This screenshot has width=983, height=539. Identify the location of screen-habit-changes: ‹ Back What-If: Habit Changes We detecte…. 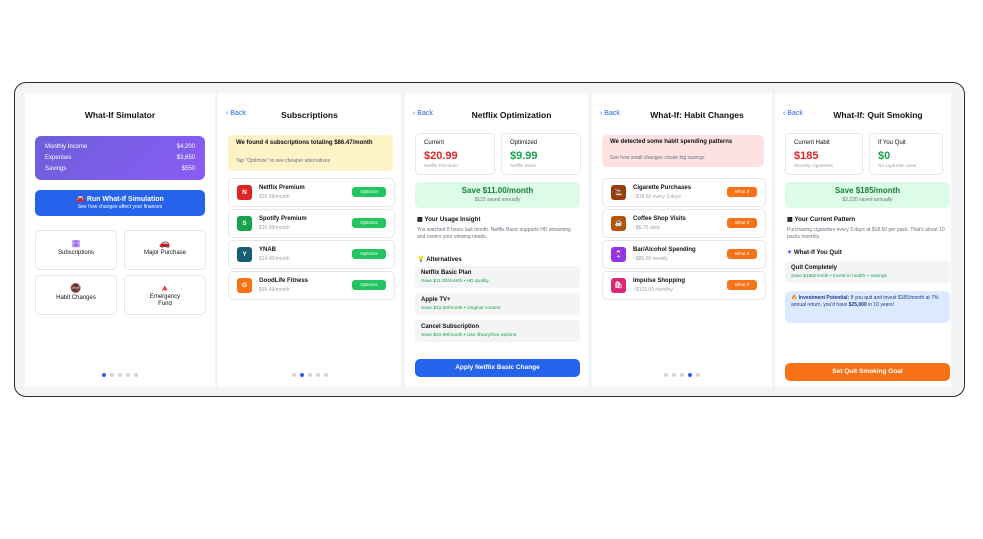
(682, 240).